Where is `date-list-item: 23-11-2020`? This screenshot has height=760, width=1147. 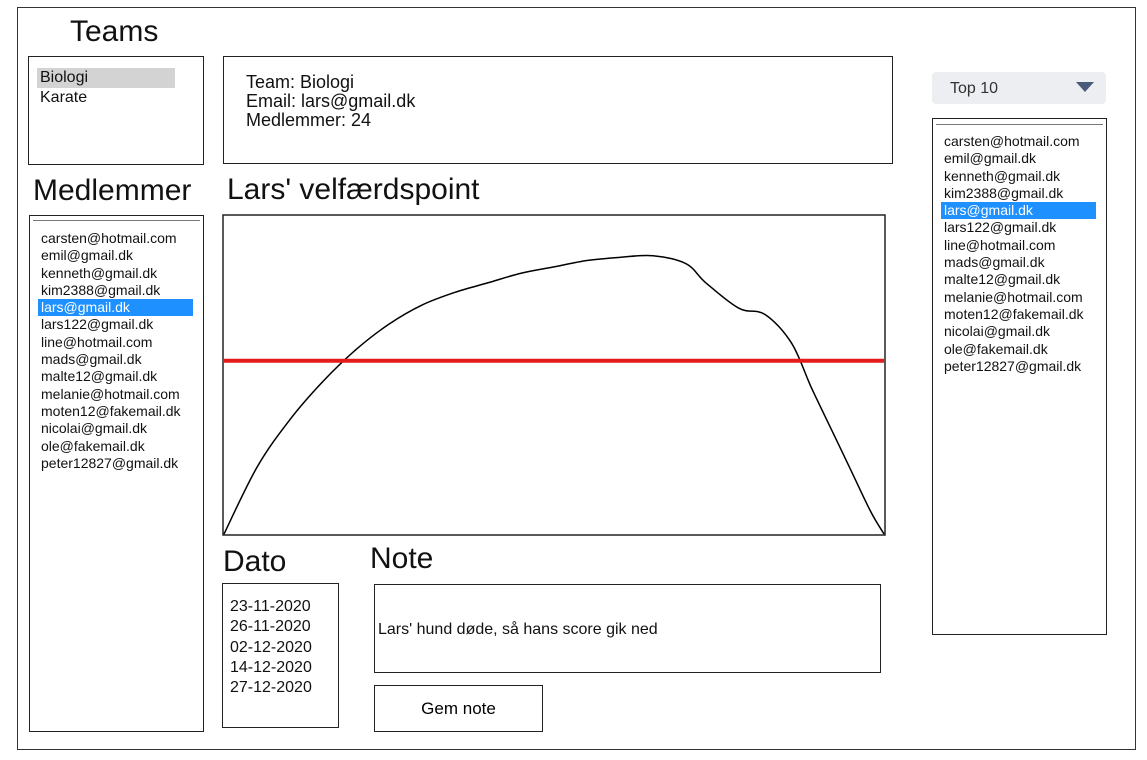
date-list-item: 23-11-2020 is located at coordinates (284, 607).